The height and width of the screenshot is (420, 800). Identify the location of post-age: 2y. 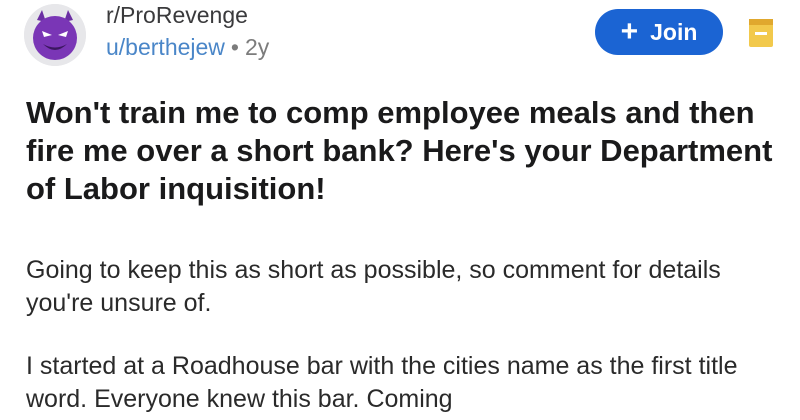
(257, 47).